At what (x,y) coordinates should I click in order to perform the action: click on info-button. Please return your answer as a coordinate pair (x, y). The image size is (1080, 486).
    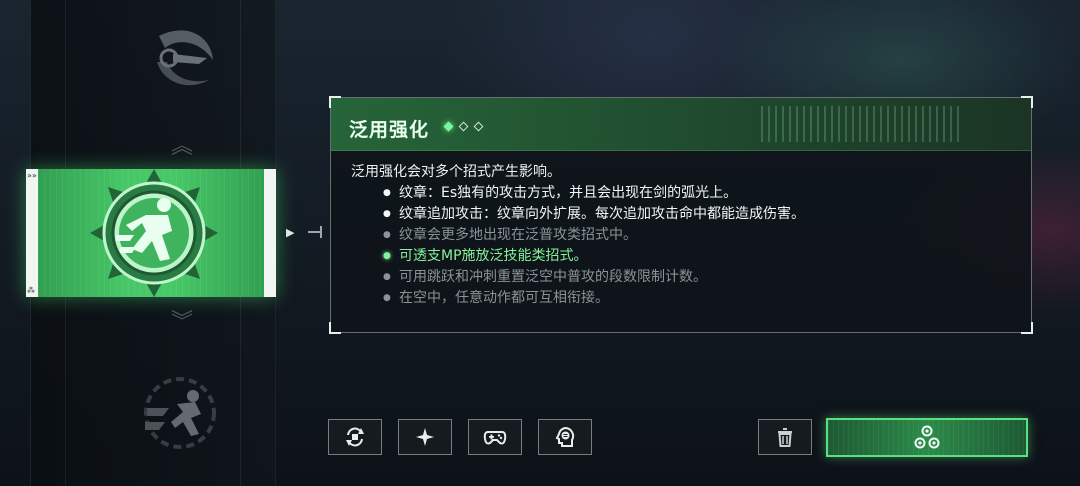
    Looking at the image, I should click on (565, 437).